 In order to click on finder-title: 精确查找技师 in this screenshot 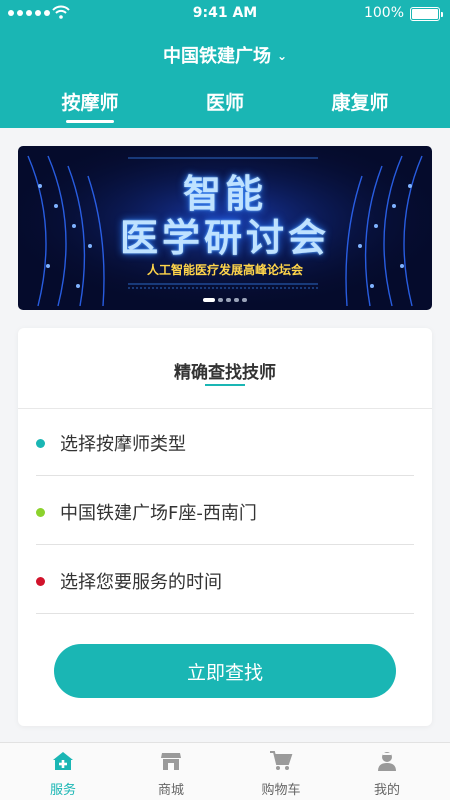, I will do `click(225, 373)`.